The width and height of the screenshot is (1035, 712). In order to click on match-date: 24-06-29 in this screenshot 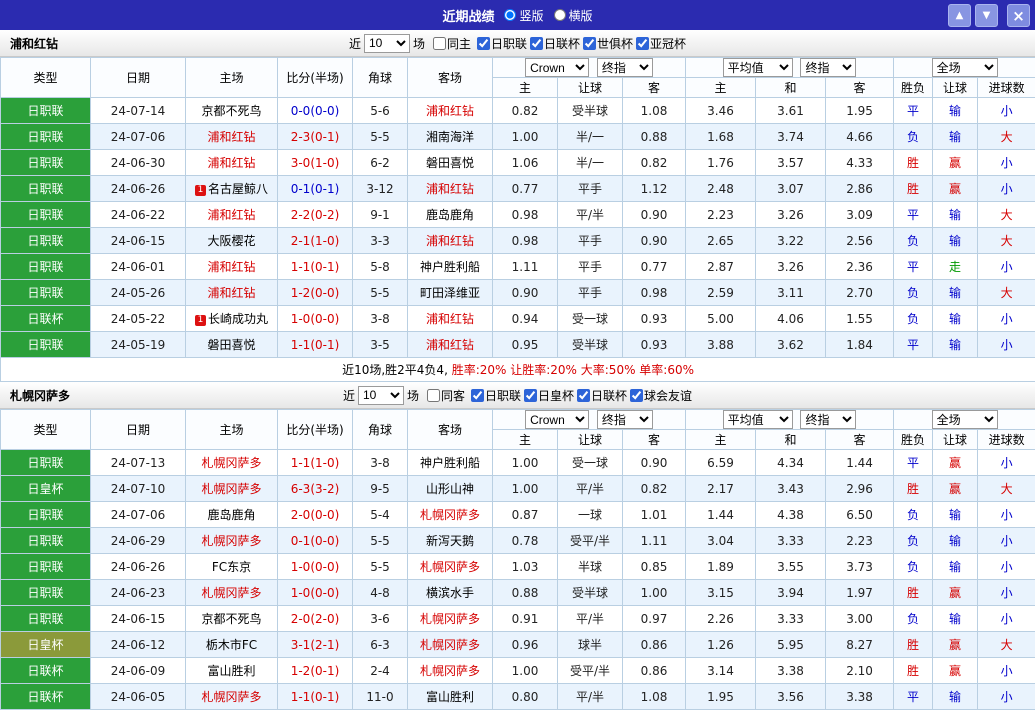, I will do `click(138, 540)`.